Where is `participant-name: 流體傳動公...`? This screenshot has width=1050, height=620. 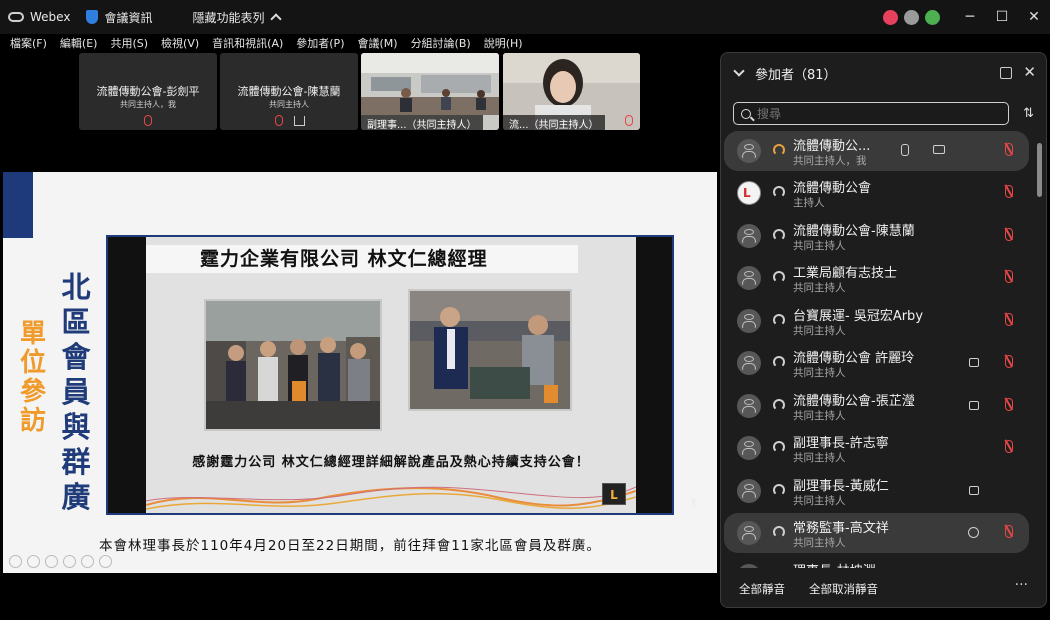
participant-name: 流體傳動公... is located at coordinates (832, 146).